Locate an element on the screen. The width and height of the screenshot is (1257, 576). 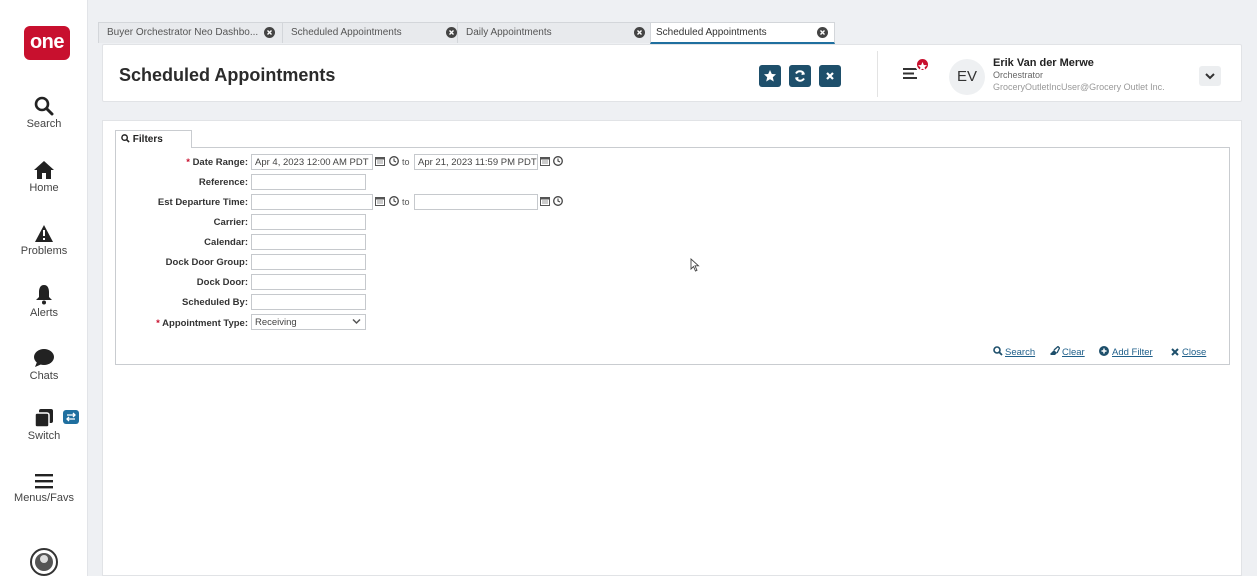
refresh-icon is located at coordinates (800, 76).